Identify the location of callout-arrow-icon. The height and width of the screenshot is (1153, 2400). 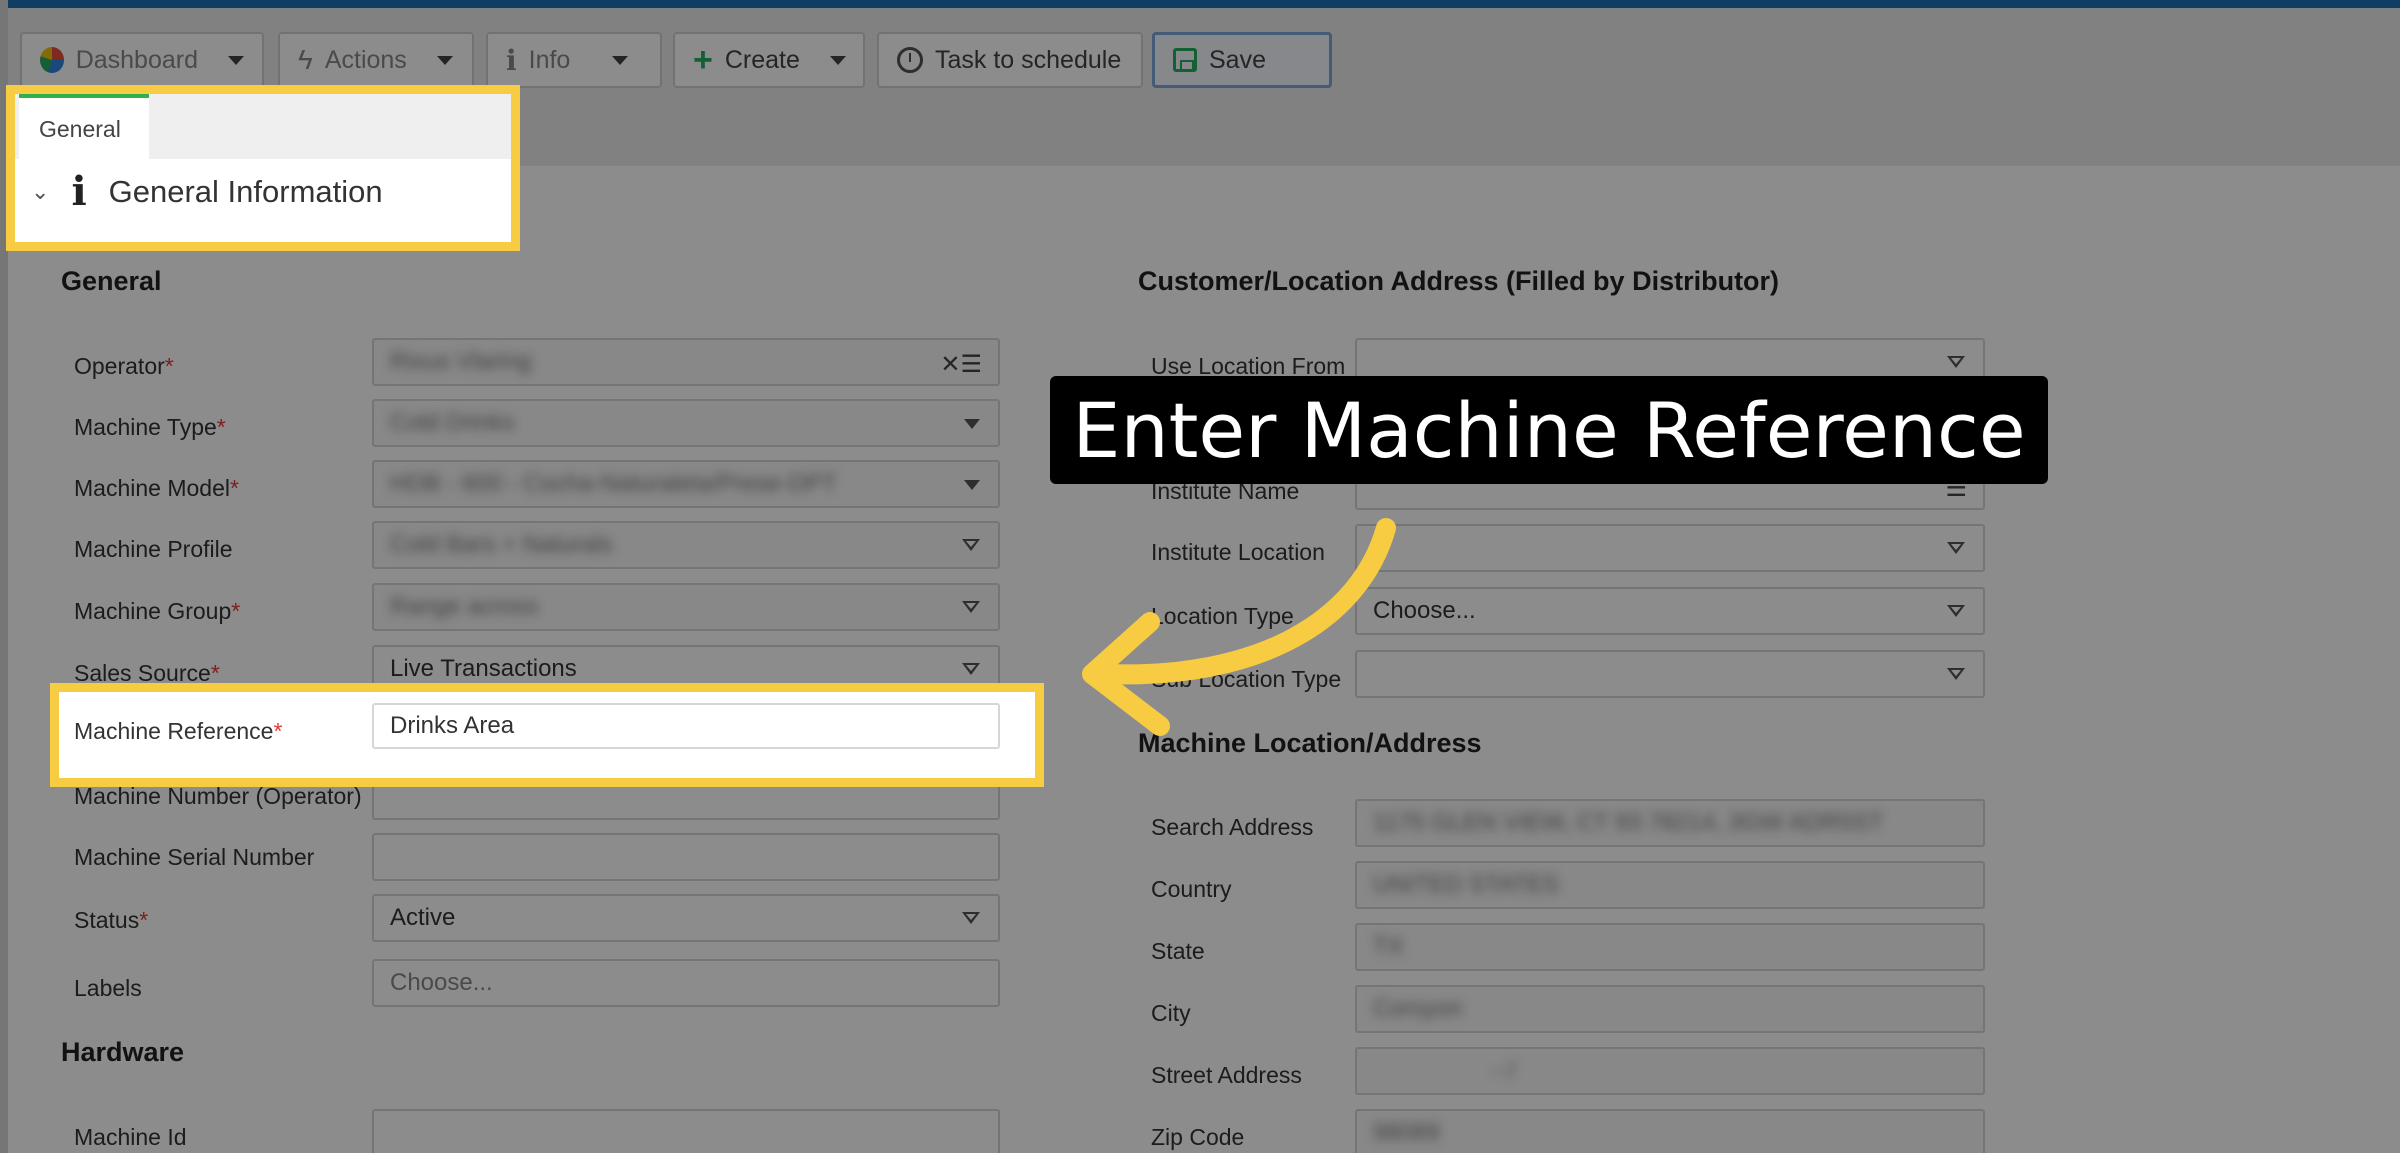
(1239, 627).